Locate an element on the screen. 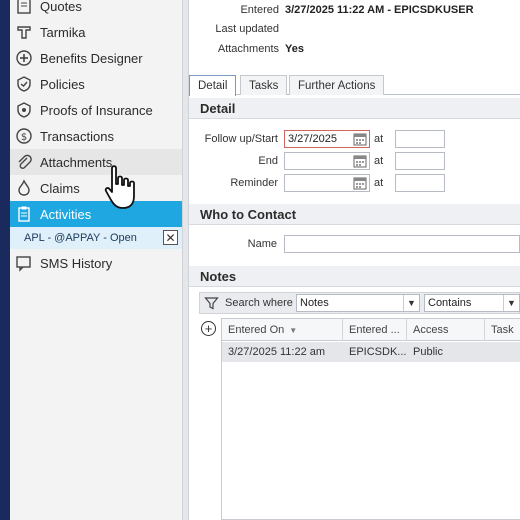  attachments-row: Attachments Yes is located at coordinates (354, 49).